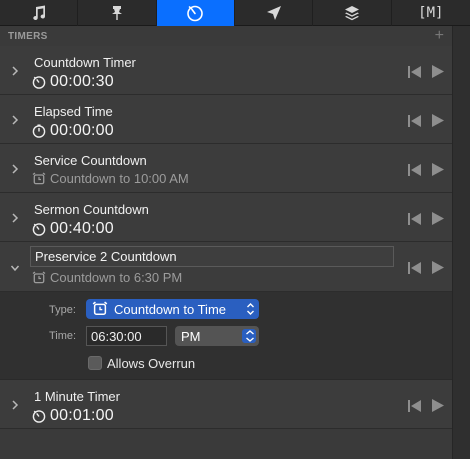 The width and height of the screenshot is (470, 459). I want to click on timer-title: 1 Minute Timer, so click(77, 396).